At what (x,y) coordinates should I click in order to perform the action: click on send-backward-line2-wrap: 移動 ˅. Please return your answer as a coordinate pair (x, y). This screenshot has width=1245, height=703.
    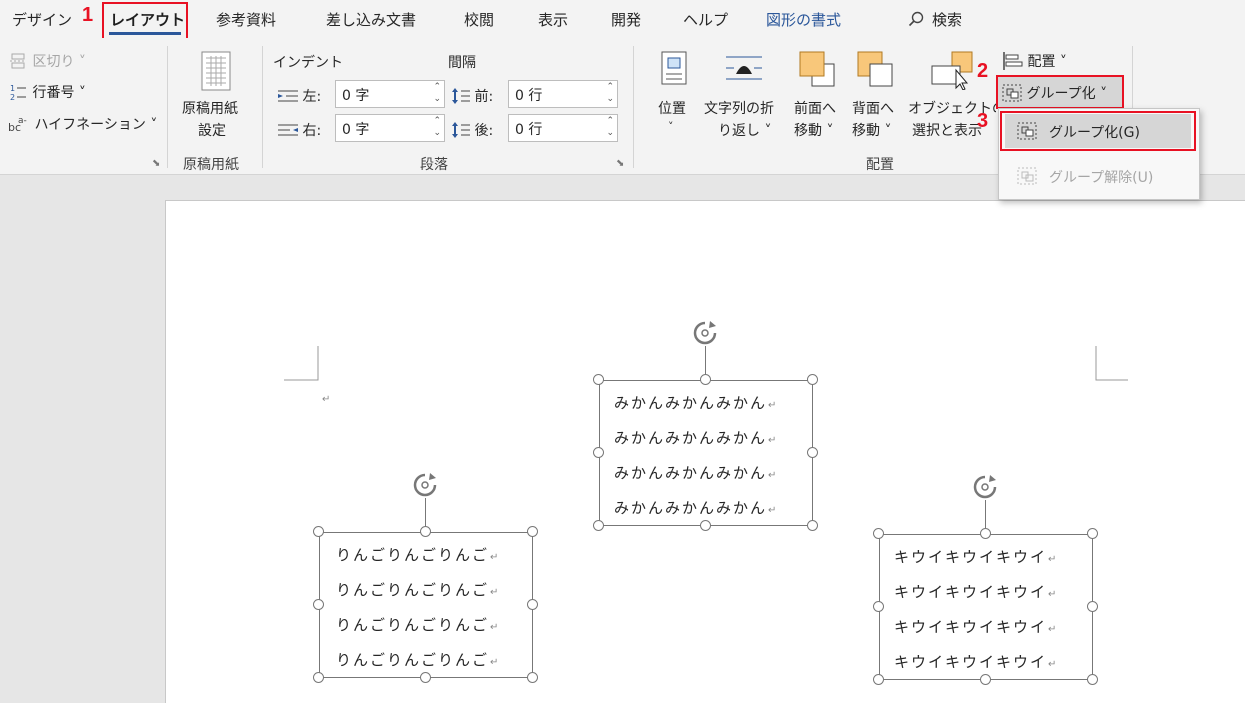
    Looking at the image, I should click on (871, 130).